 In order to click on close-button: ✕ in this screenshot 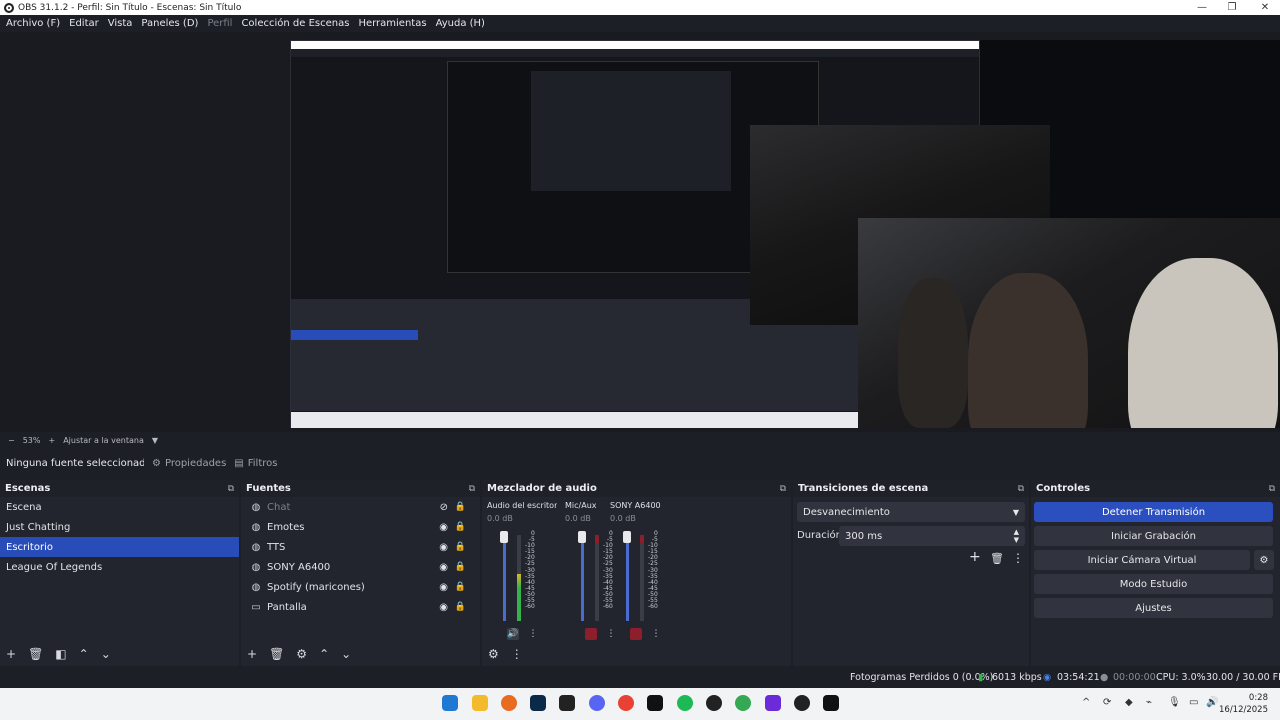, I will do `click(1265, 7)`.